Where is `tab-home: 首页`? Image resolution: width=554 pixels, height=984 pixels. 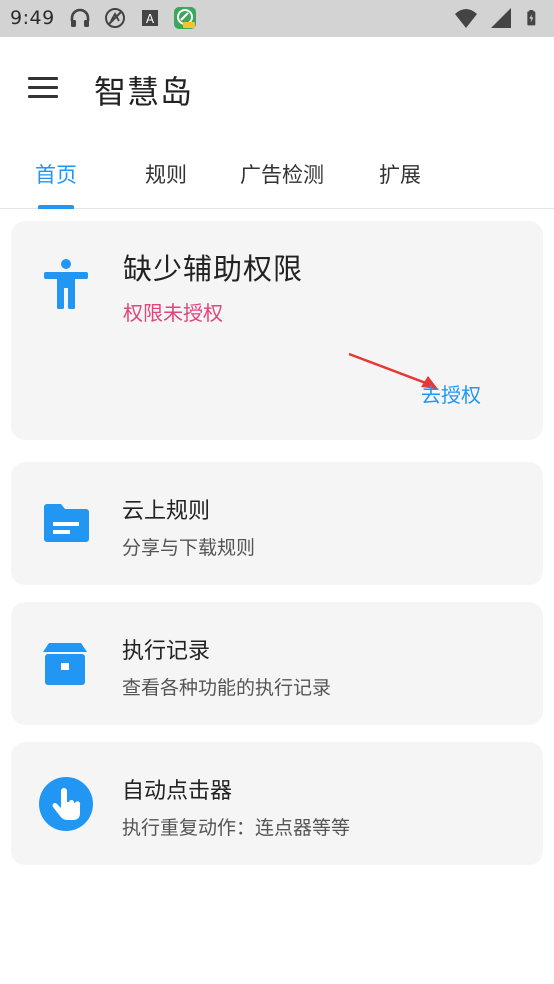 tab-home: 首页 is located at coordinates (56, 174).